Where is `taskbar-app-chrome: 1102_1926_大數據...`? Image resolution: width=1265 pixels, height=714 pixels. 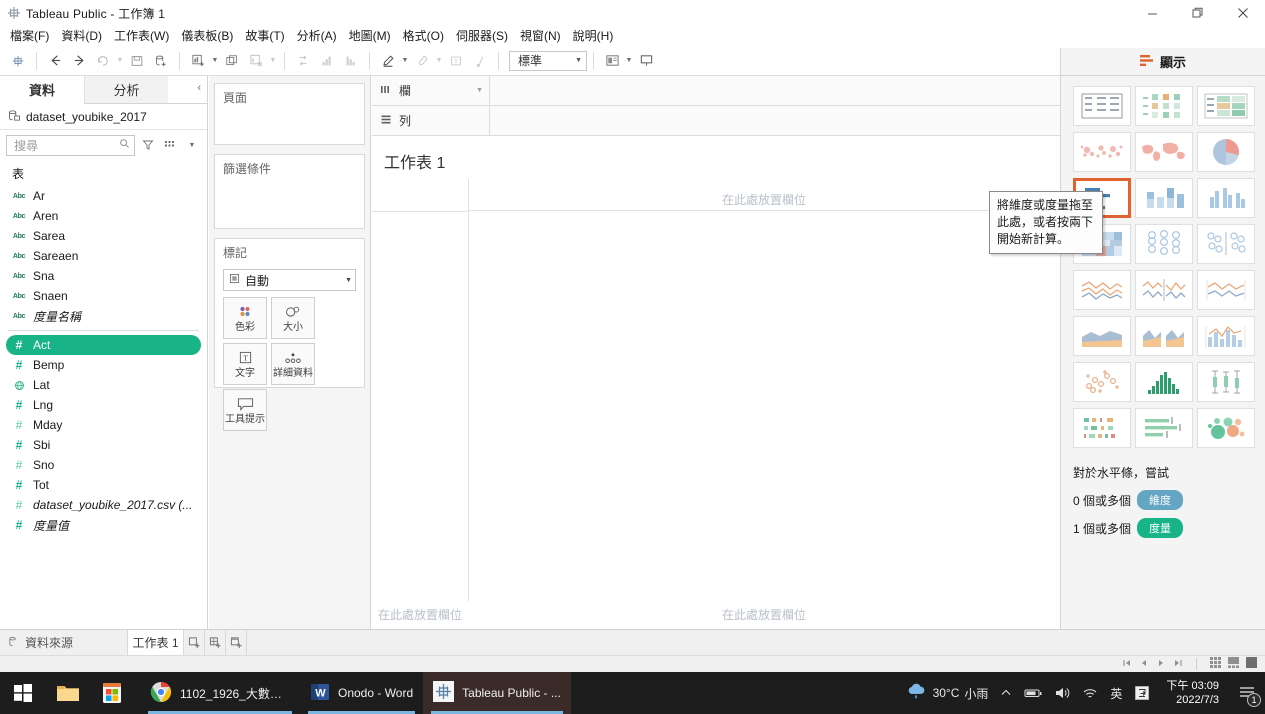 taskbar-app-chrome: 1102_1926_大數據... is located at coordinates (220, 693).